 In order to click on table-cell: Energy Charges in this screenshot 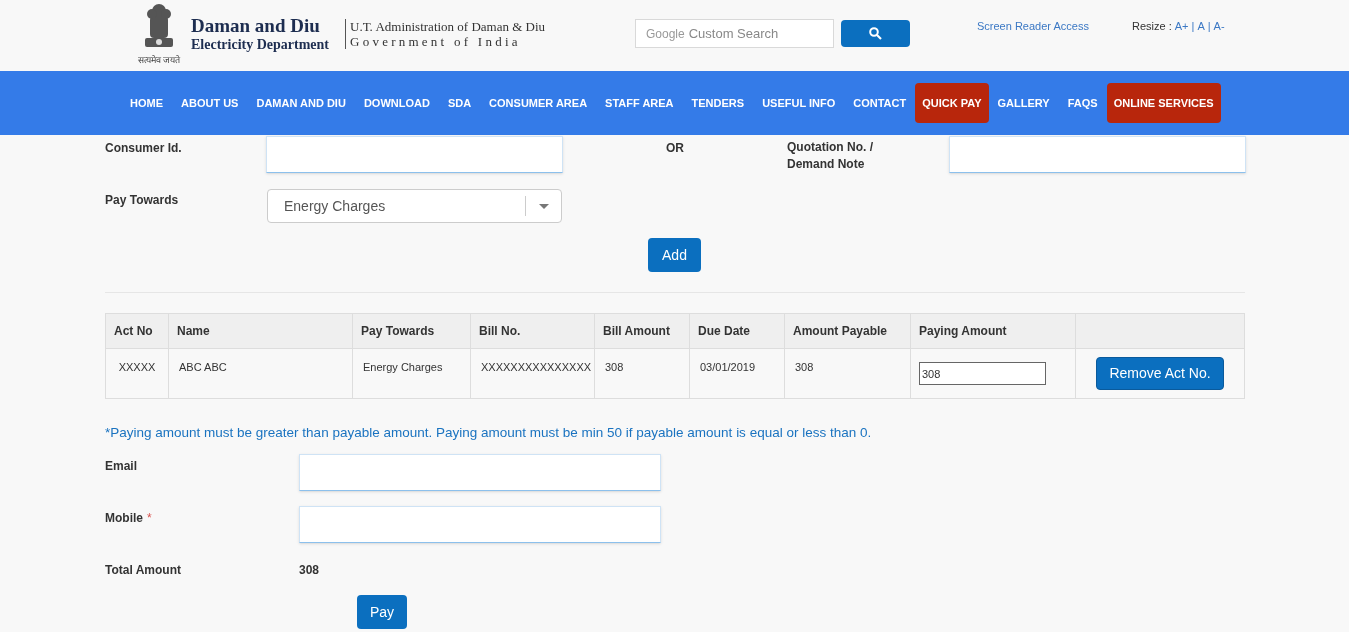, I will do `click(411, 373)`.